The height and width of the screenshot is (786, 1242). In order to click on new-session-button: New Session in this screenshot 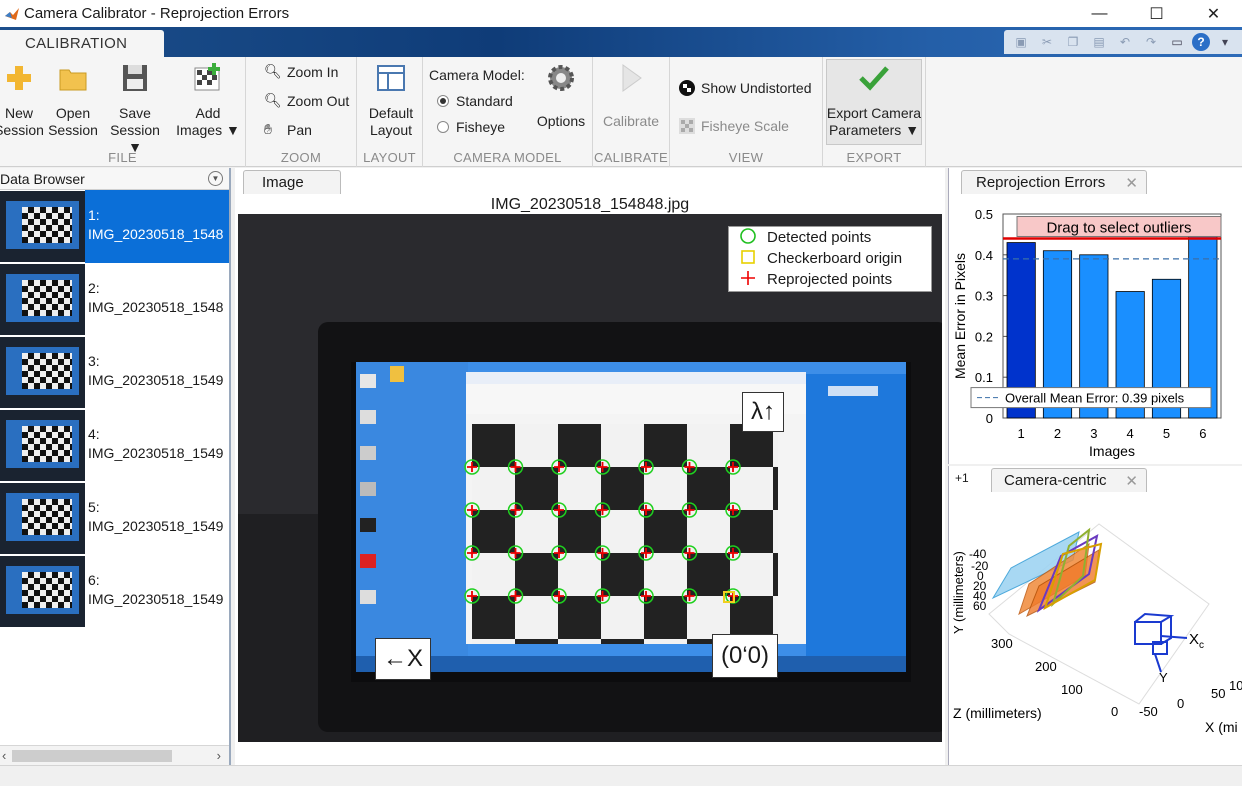, I will do `click(23, 100)`.